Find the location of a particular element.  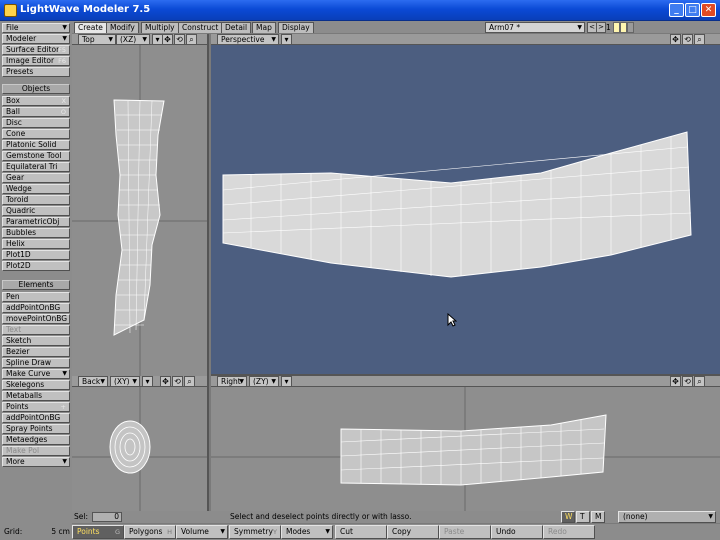

modes-dropdown: Modes is located at coordinates (307, 532).